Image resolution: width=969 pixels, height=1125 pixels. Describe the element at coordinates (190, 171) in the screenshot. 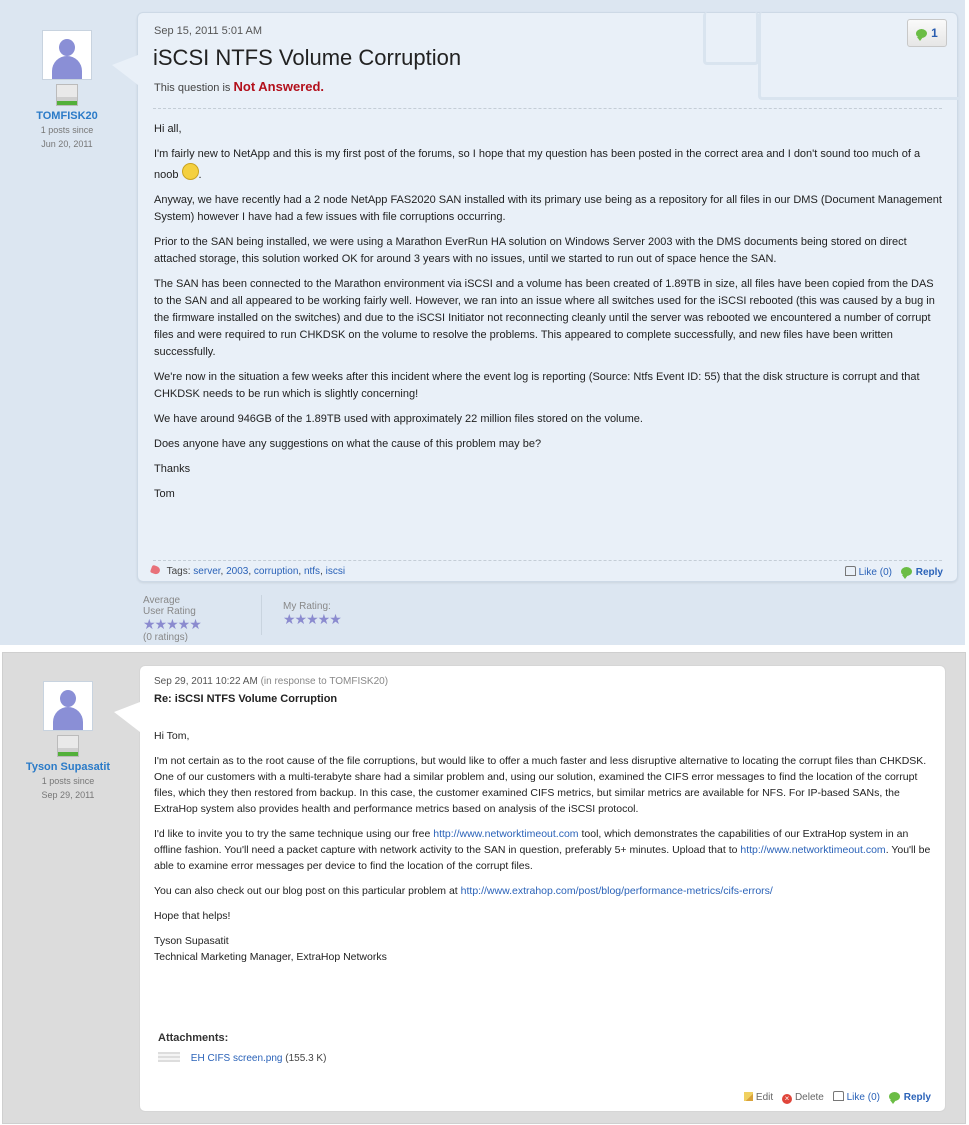

I see `smiley-icon` at that location.